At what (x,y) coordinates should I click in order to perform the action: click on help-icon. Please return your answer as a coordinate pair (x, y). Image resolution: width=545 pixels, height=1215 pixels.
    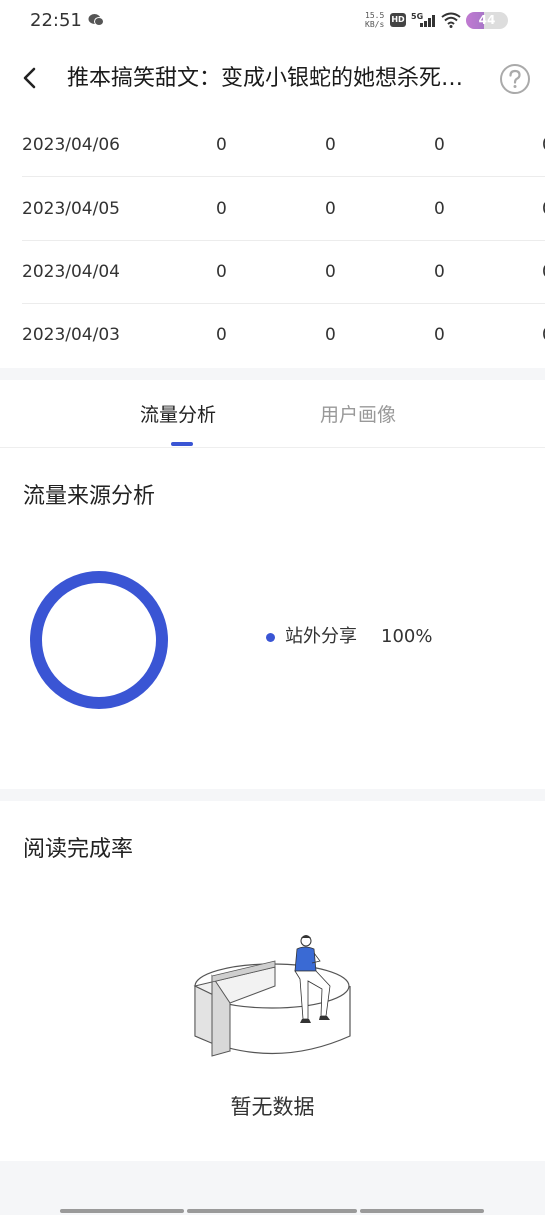
    Looking at the image, I should click on (515, 79).